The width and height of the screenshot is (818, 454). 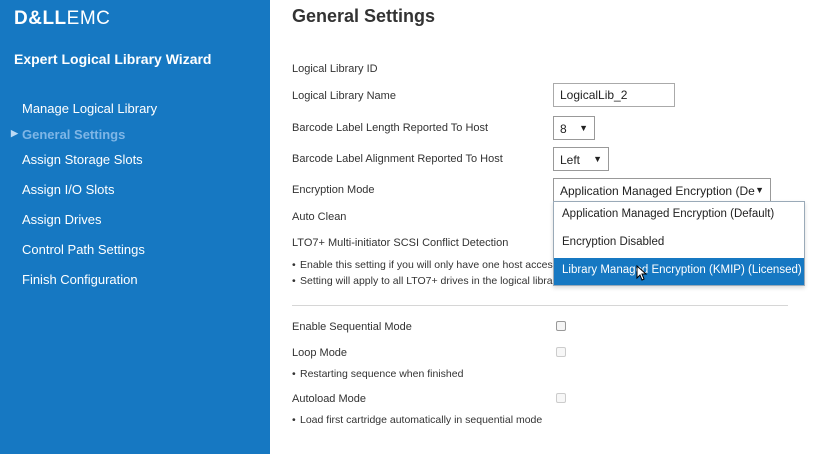 I want to click on barcode-alignment-select: Left ▼, so click(x=581, y=159).